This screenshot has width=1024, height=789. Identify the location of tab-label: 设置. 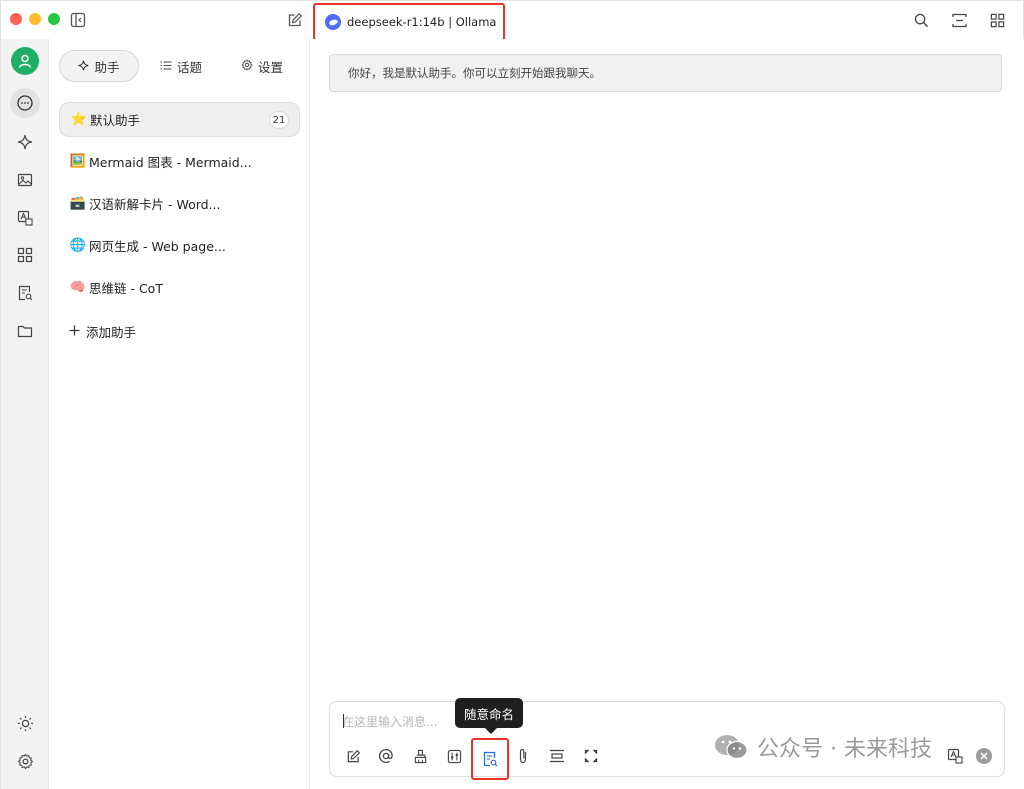
(270, 67).